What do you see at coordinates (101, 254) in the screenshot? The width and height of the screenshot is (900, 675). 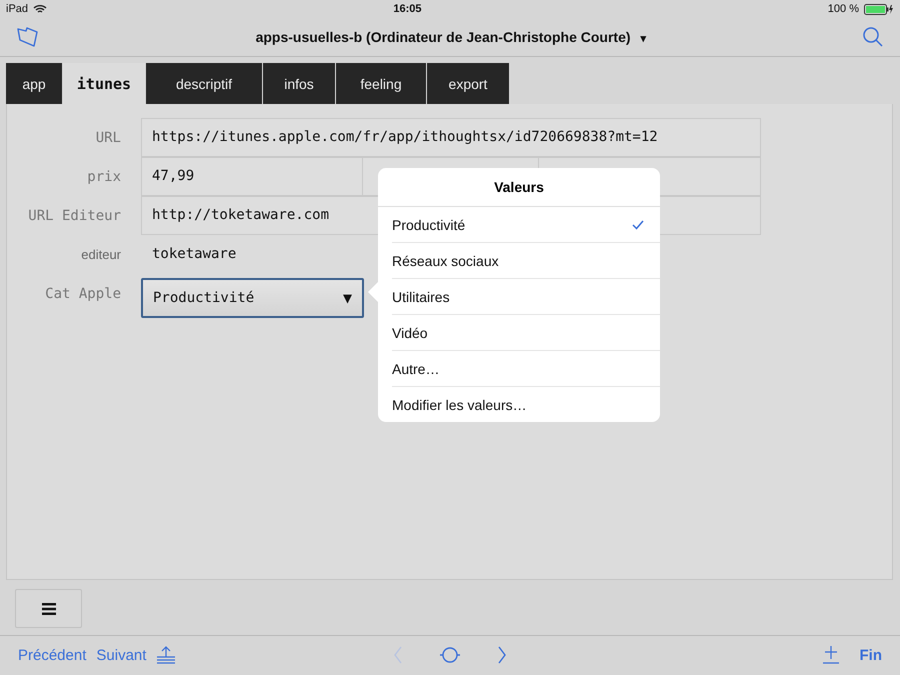 I see `field-label: editeur` at bounding box center [101, 254].